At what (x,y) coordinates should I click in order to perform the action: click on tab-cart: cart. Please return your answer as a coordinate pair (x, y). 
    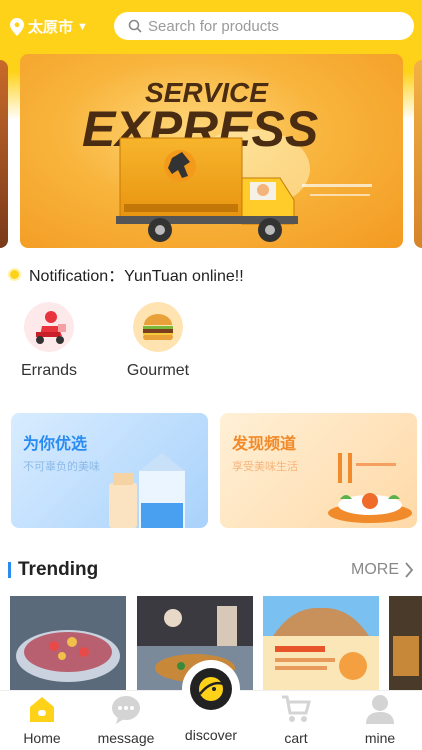
    Looking at the image, I should click on (296, 720).